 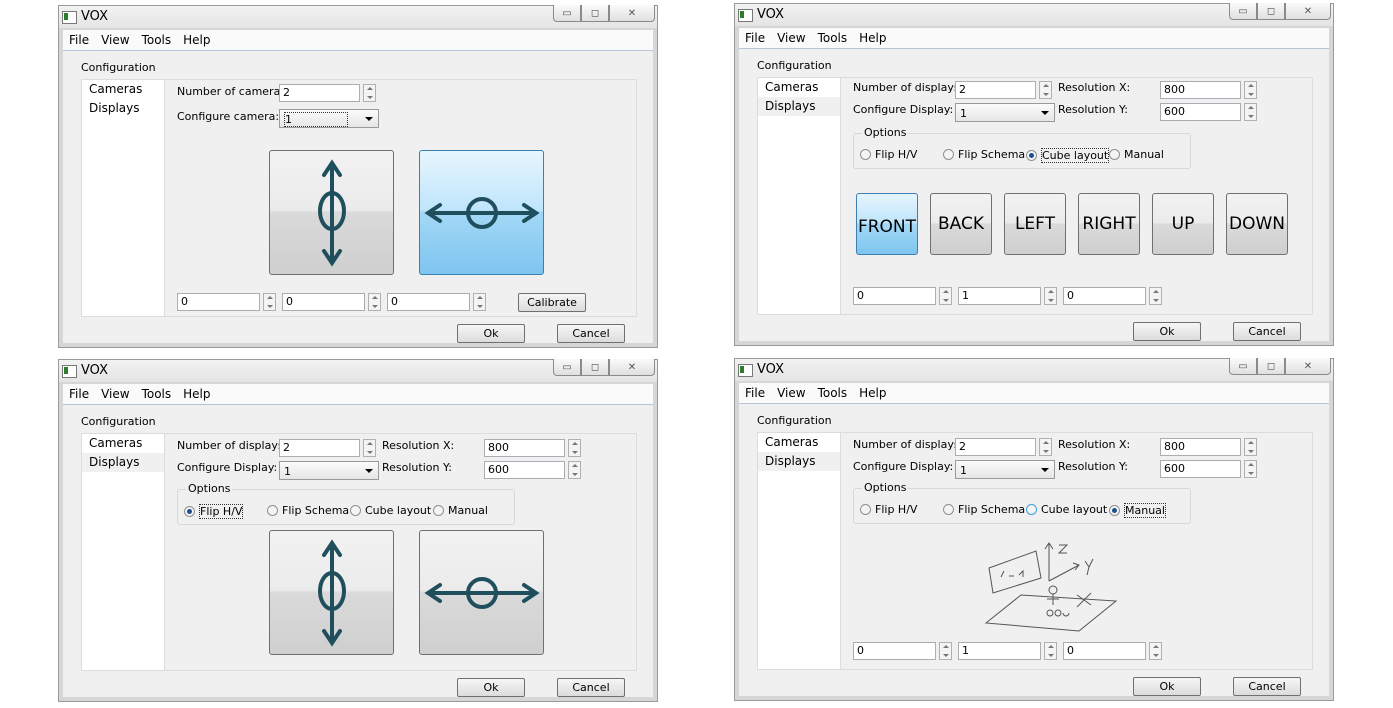 What do you see at coordinates (887, 224) in the screenshot?
I see `face-front-button: FRONT` at bounding box center [887, 224].